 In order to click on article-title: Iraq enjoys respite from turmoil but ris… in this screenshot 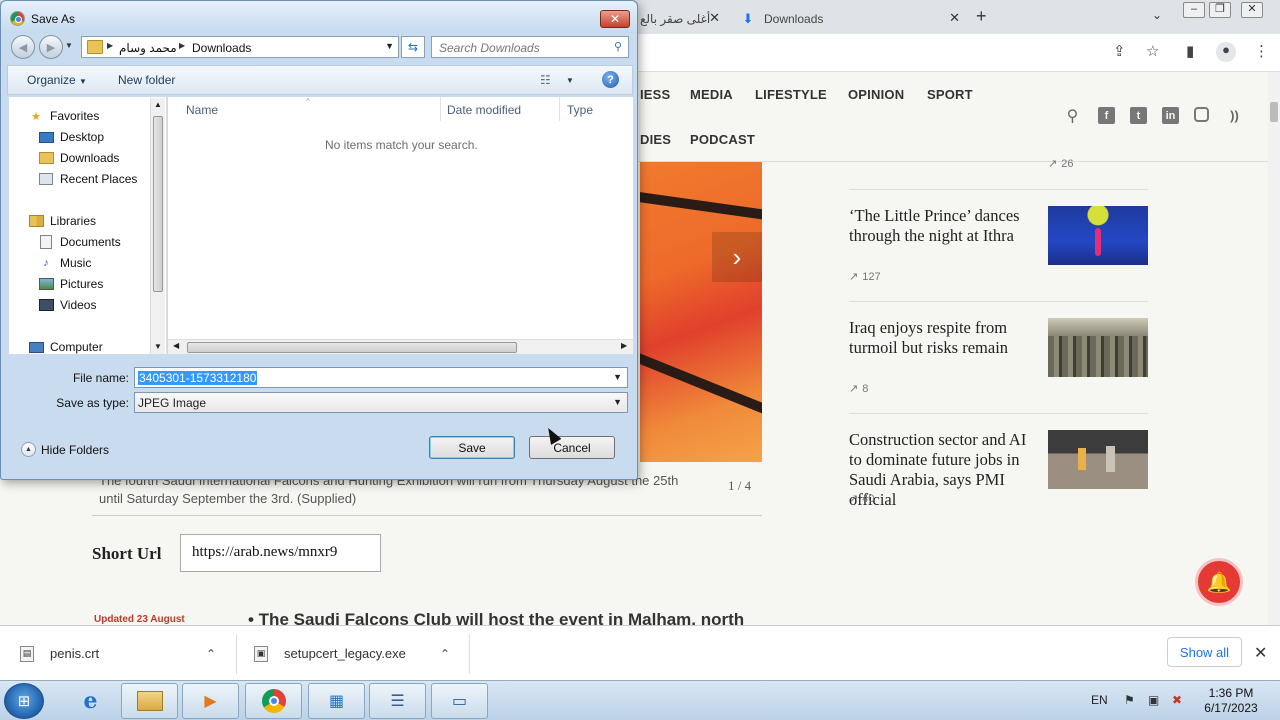, I will do `click(944, 338)`.